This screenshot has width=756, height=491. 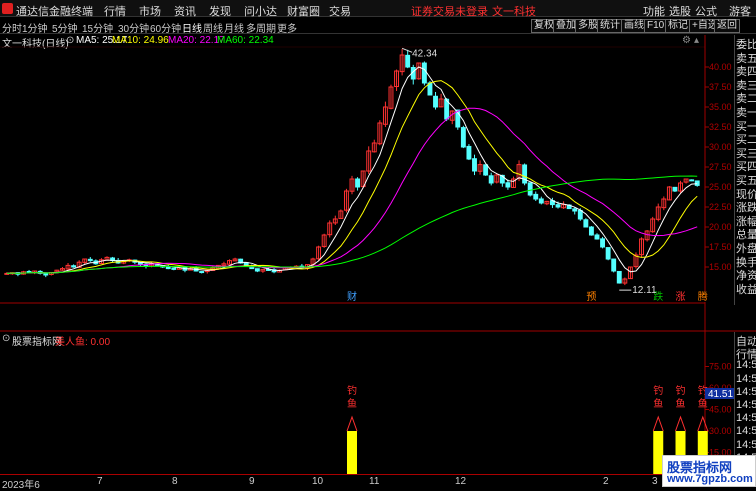 I want to click on indicator-value: 美人鱼: 0.00, so click(x=83, y=342).